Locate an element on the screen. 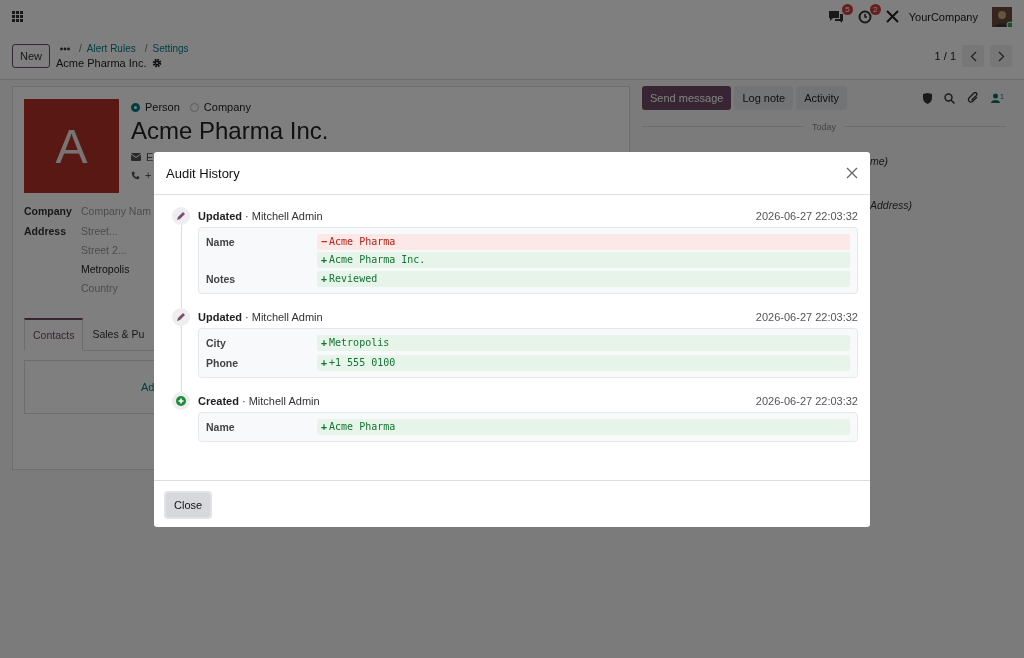  chat-icon is located at coordinates (835, 16).